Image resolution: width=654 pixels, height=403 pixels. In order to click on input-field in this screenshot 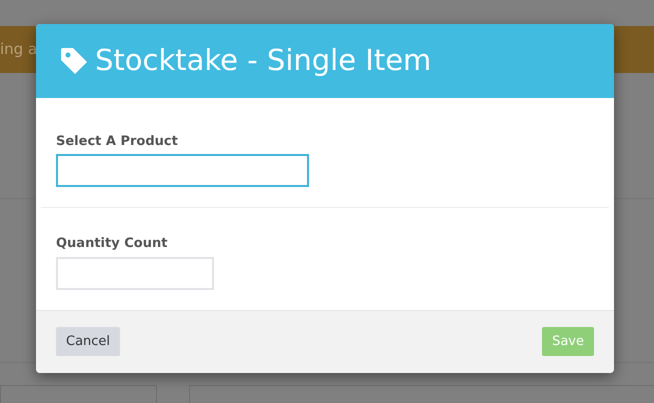, I will do `click(182, 171)`.